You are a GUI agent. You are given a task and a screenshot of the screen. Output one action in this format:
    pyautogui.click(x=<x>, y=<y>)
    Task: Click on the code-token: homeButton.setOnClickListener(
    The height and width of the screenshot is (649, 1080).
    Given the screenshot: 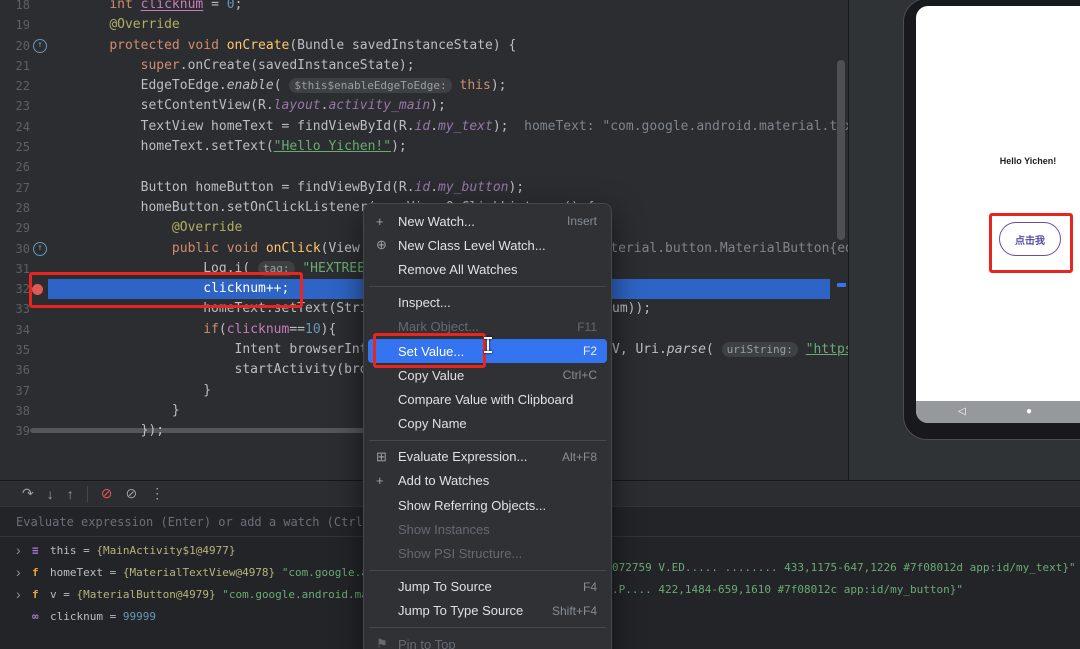 What is the action you would take?
    pyautogui.click(x=227, y=207)
    